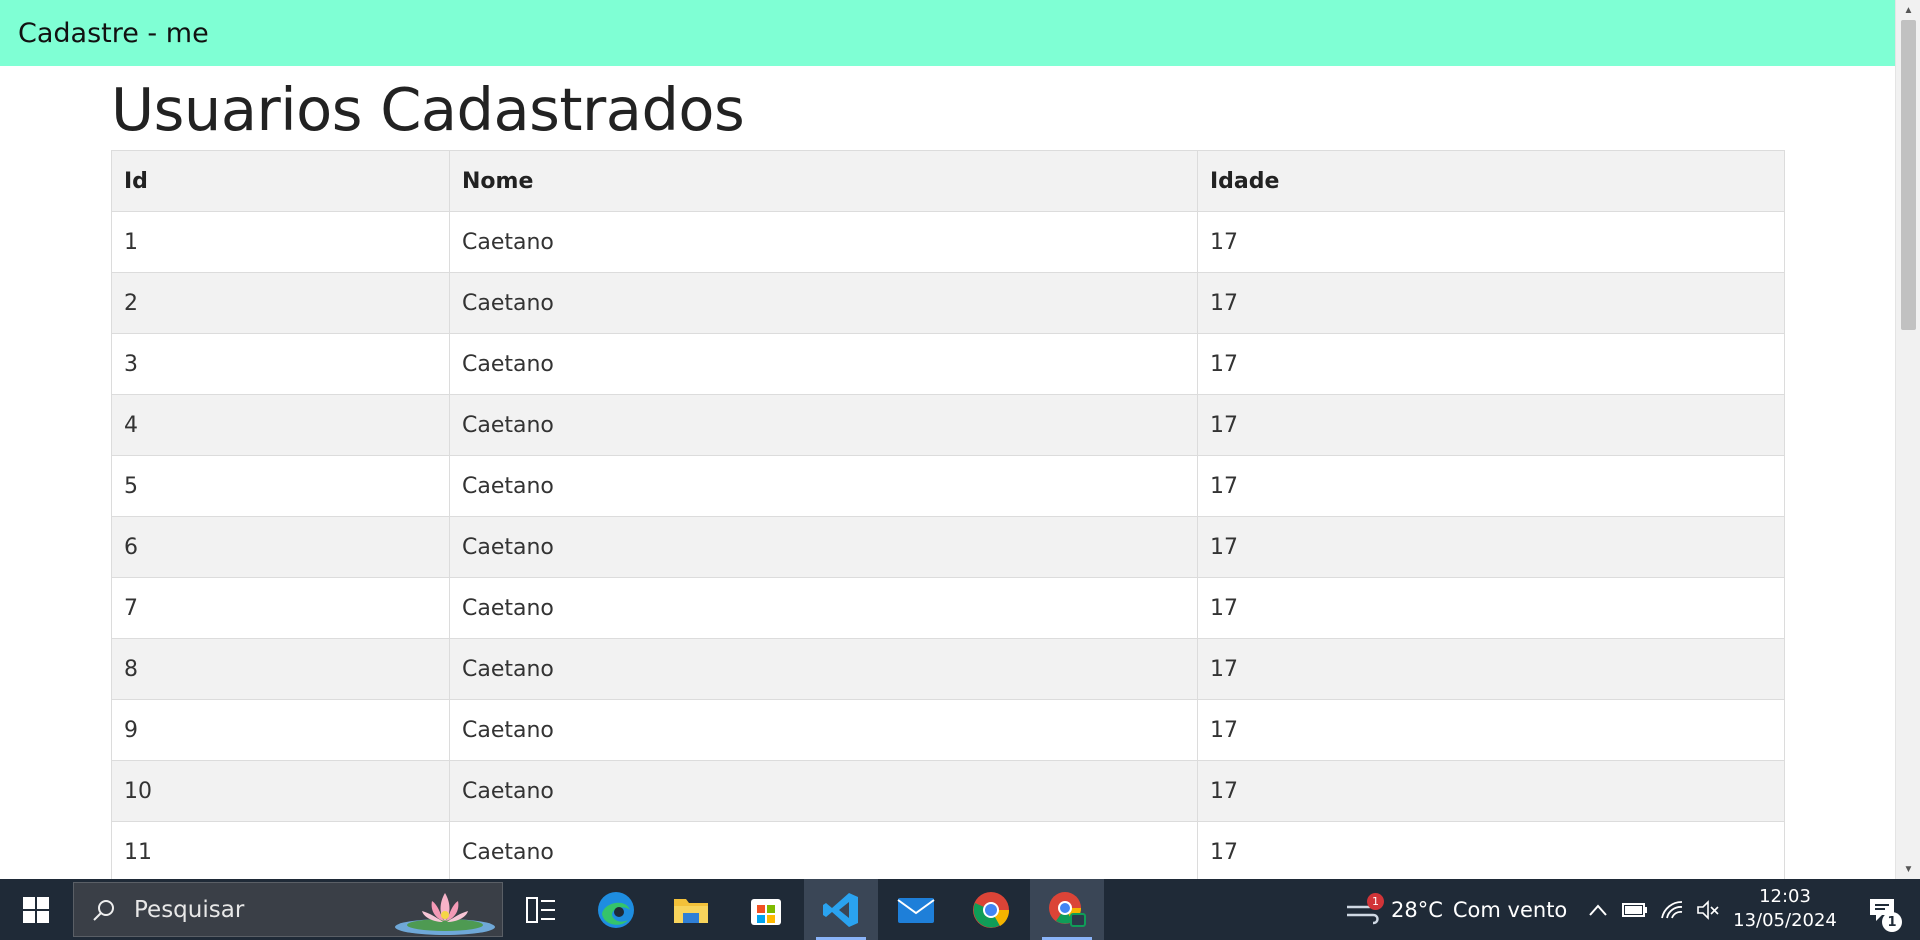  What do you see at coordinates (280, 547) in the screenshot?
I see `cell-id: 6` at bounding box center [280, 547].